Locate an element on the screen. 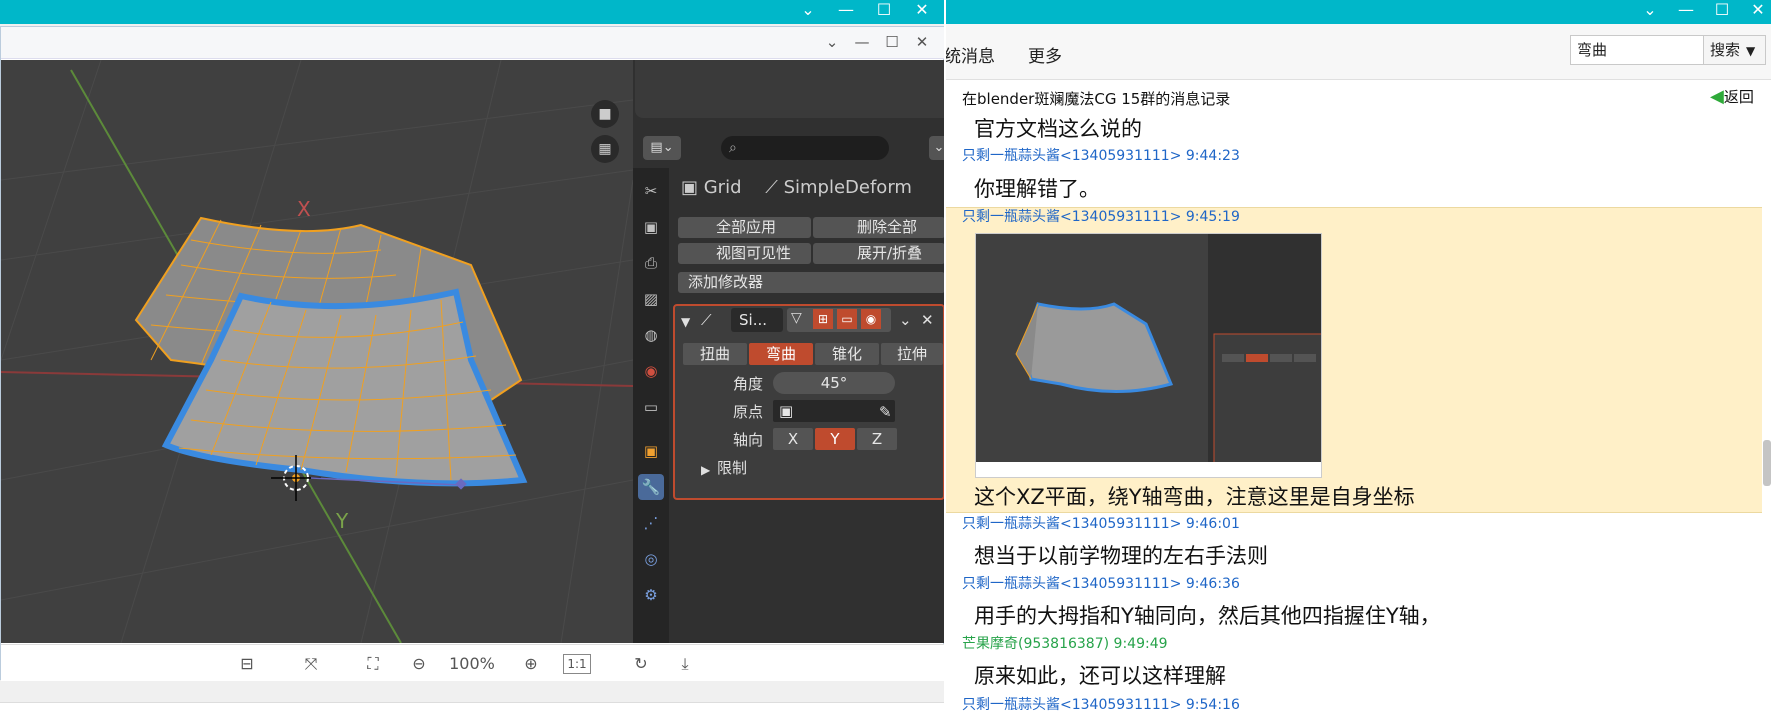  remove-modifier-icon: ✕ is located at coordinates (927, 320).